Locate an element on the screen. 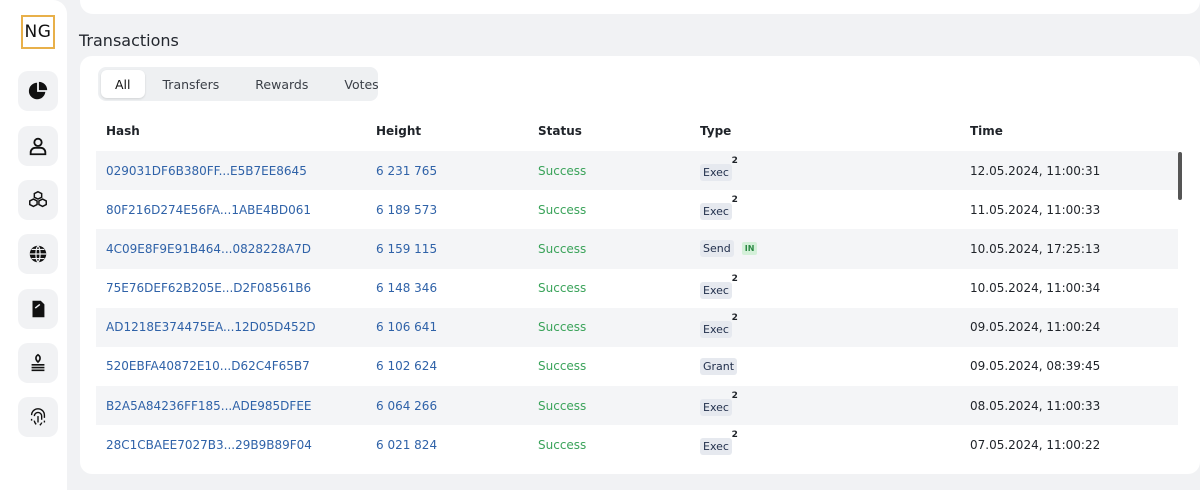  height-link: 6 021 824 is located at coordinates (406, 444).